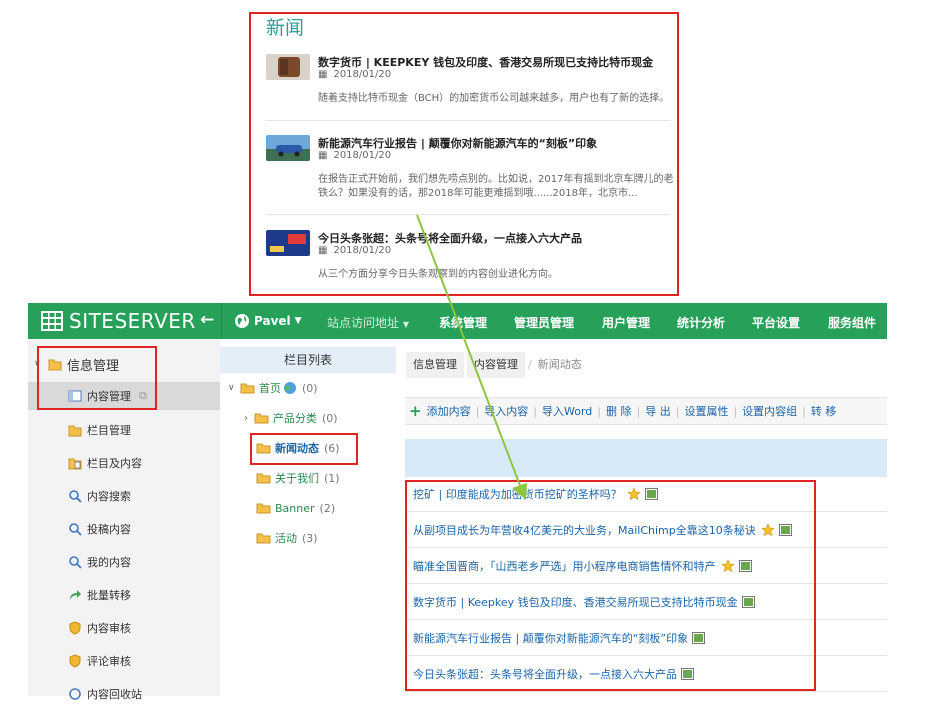 This screenshot has width=932, height=708. I want to click on sidebar-item-my-content: 我的内容, so click(124, 562).